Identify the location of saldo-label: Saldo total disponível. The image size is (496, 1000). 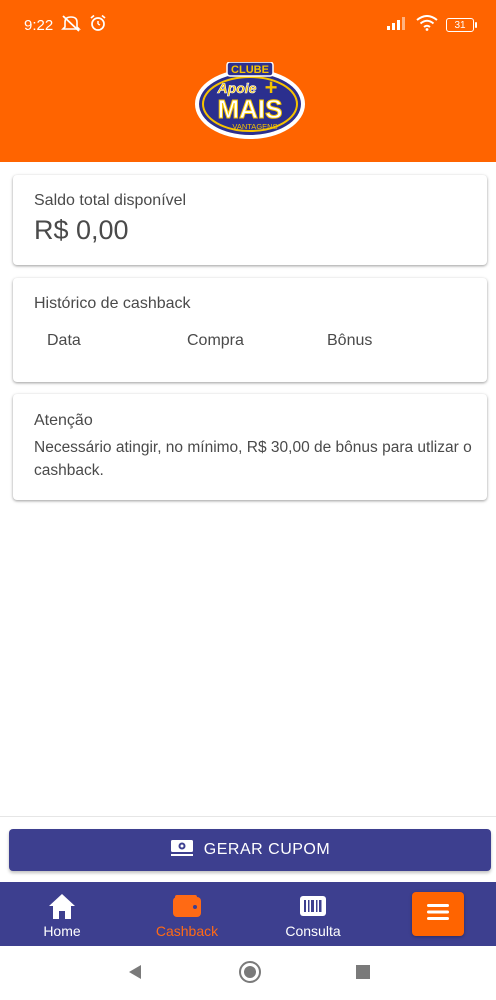
(110, 200).